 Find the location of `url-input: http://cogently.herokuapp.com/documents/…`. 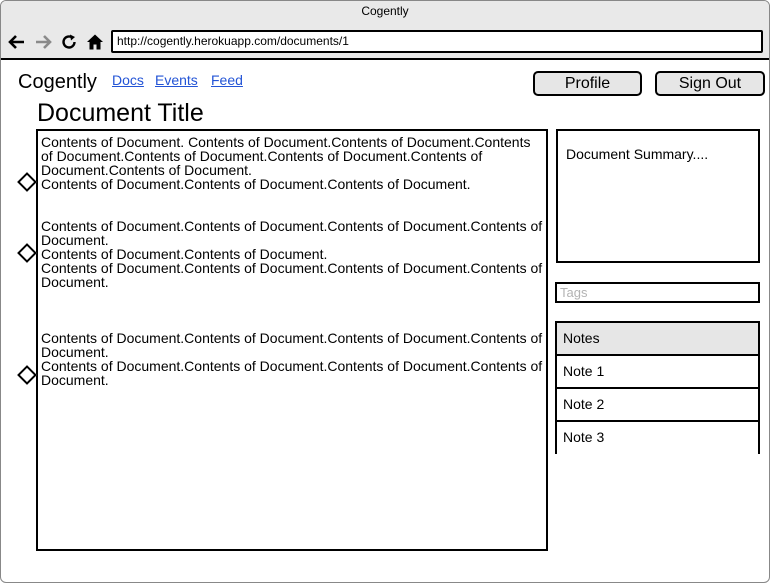

url-input: http://cogently.herokuapp.com/documents/… is located at coordinates (437, 41).